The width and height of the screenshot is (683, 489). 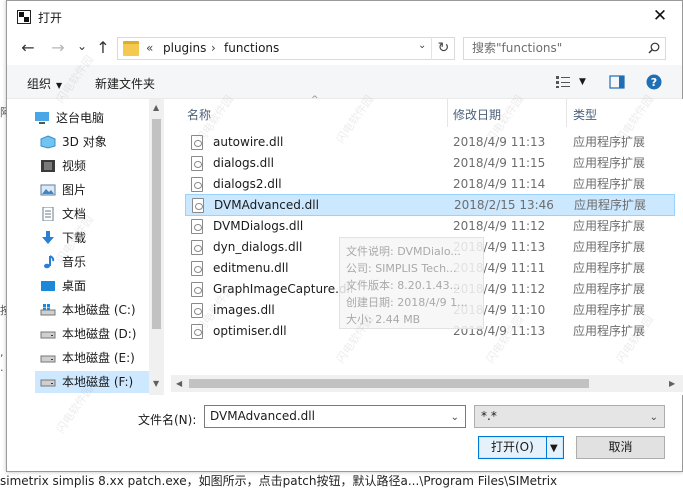 I want to click on sidebar-item-videos: 视频, so click(x=99, y=166).